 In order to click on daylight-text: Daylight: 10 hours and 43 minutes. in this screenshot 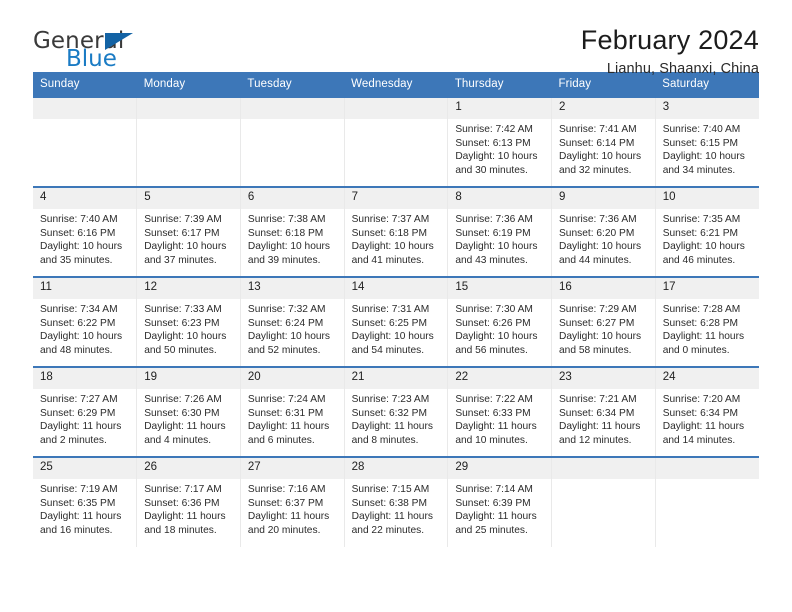, I will do `click(496, 253)`.